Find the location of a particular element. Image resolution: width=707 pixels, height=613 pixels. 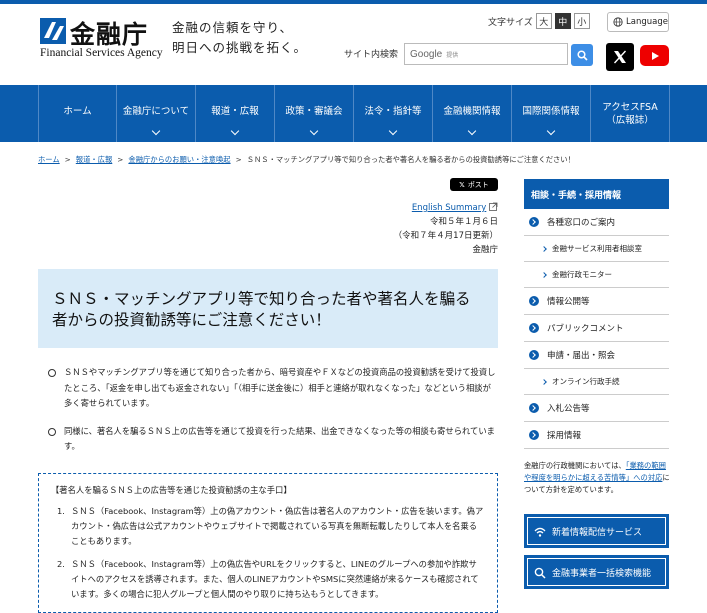

nav-home: ホーム is located at coordinates (77, 113).